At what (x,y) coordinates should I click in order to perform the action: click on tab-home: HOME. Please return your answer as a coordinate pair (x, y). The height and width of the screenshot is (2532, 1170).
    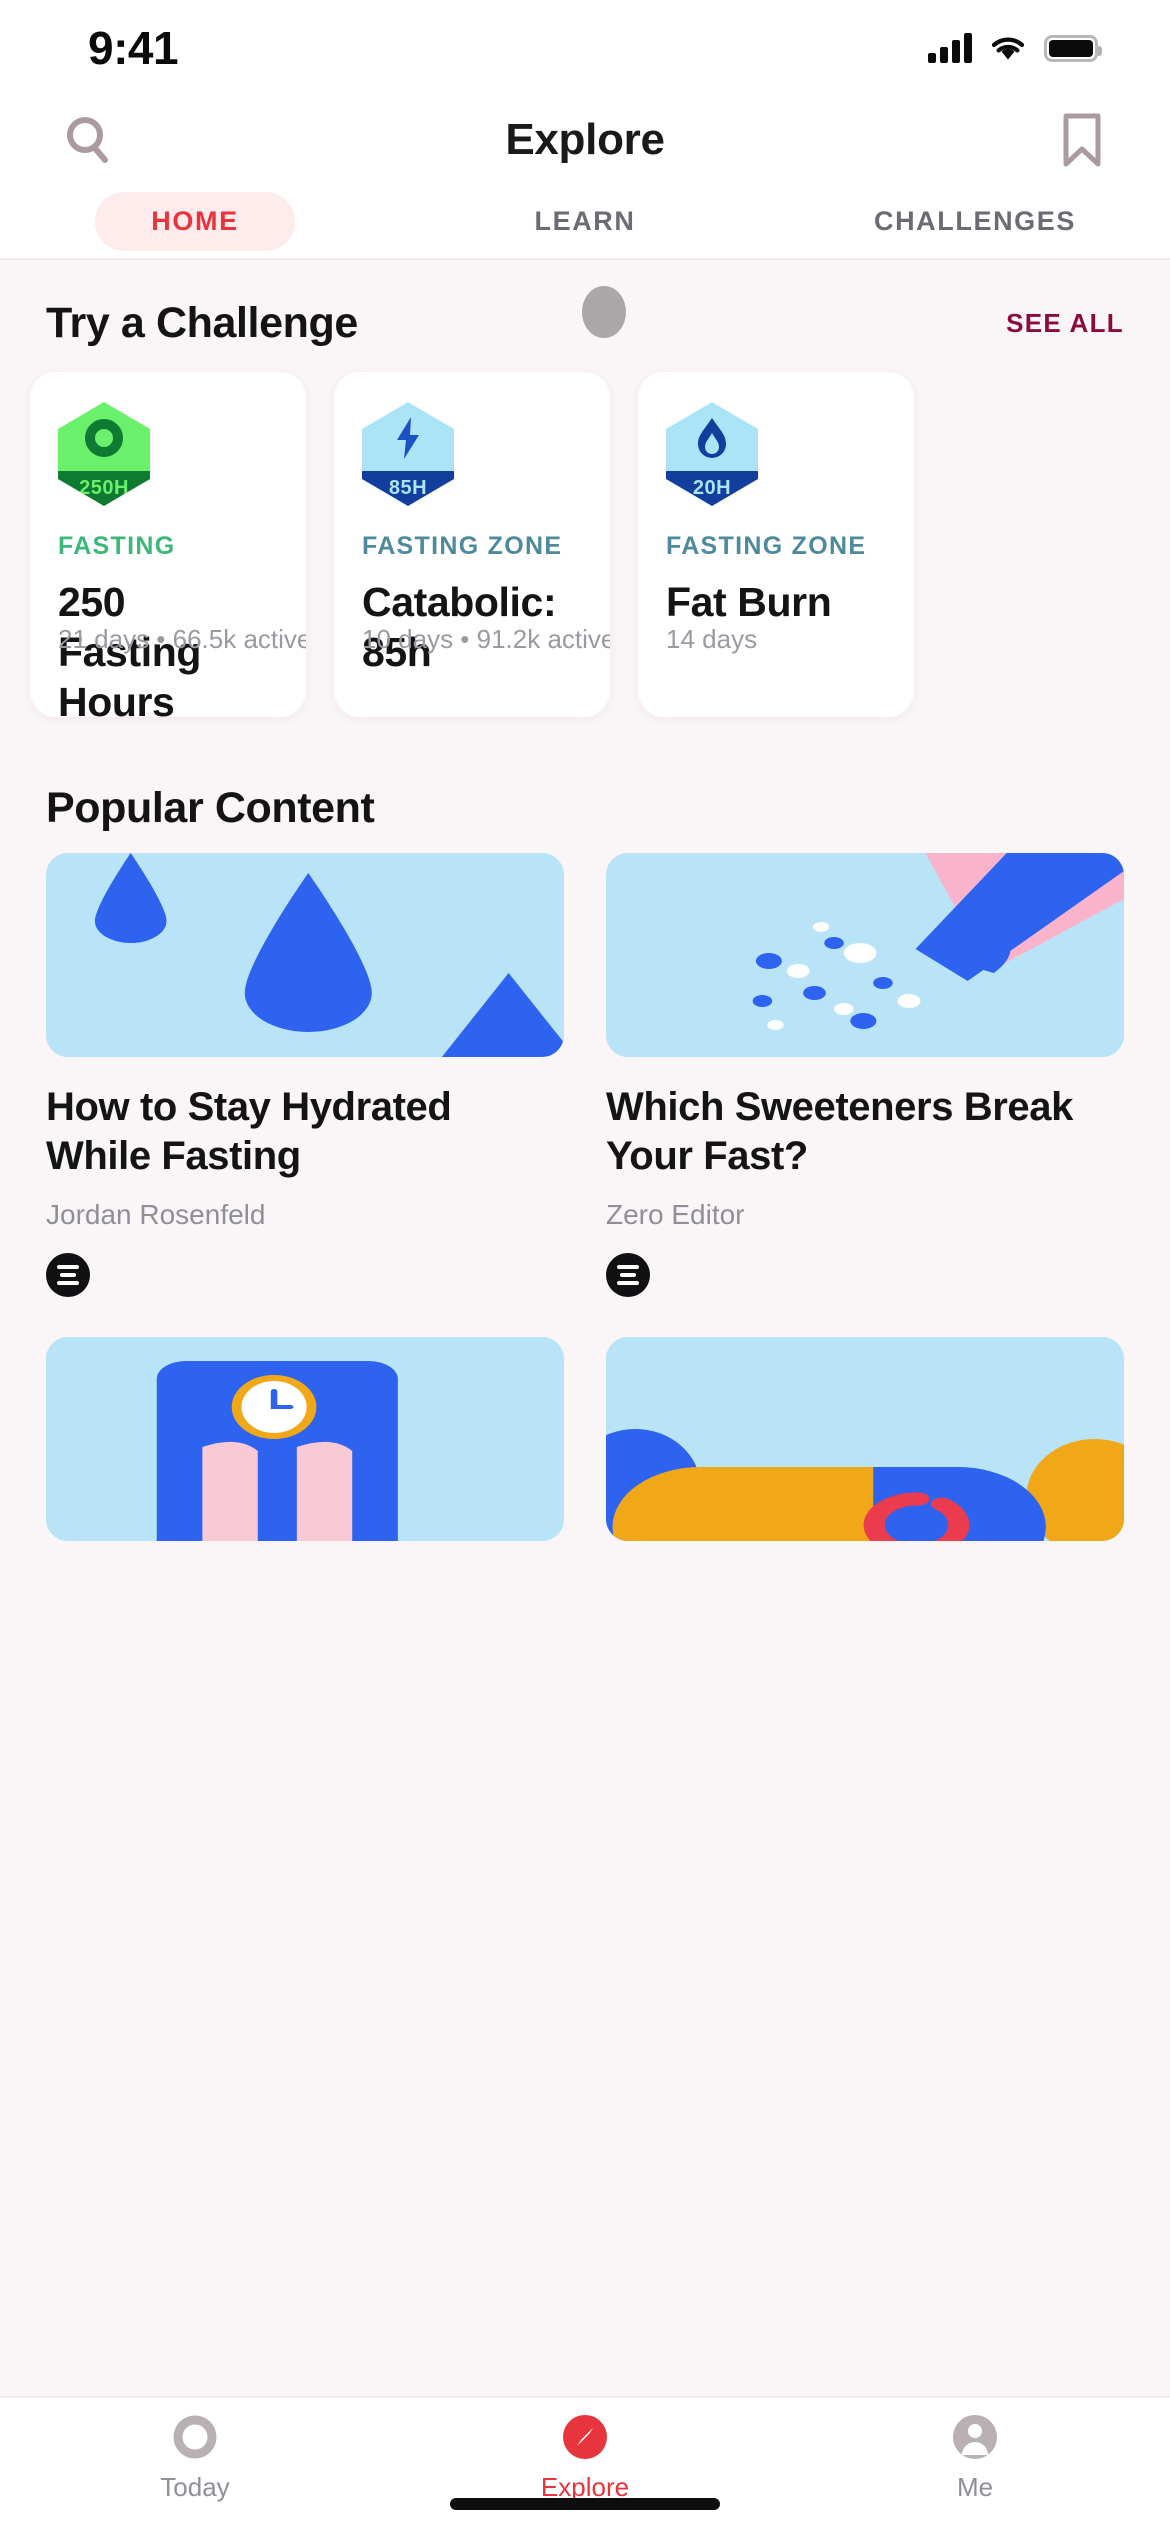
    Looking at the image, I should click on (195, 221).